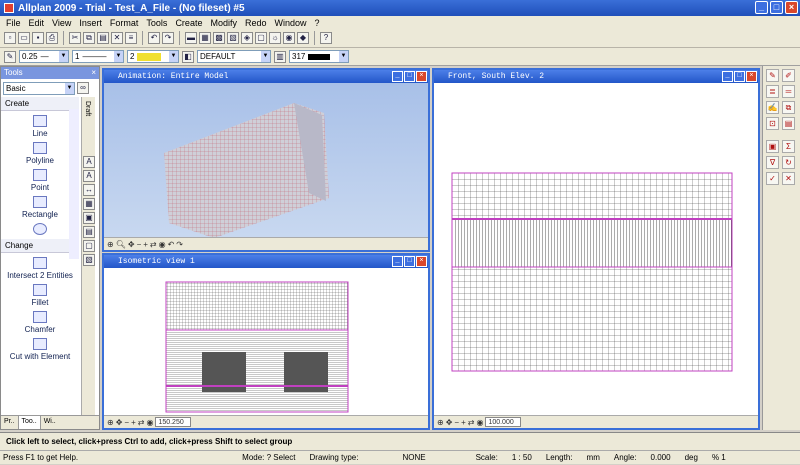 The width and height of the screenshot is (800, 465). Describe the element at coordinates (90, 23) in the screenshot. I see `menu-insert: Insert` at that location.